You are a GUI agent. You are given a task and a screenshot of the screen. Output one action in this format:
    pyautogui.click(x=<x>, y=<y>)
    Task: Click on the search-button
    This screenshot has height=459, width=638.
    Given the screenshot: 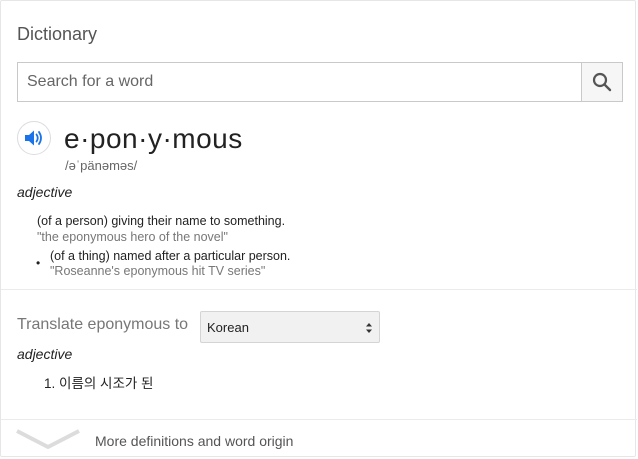 What is the action you would take?
    pyautogui.click(x=601, y=82)
    